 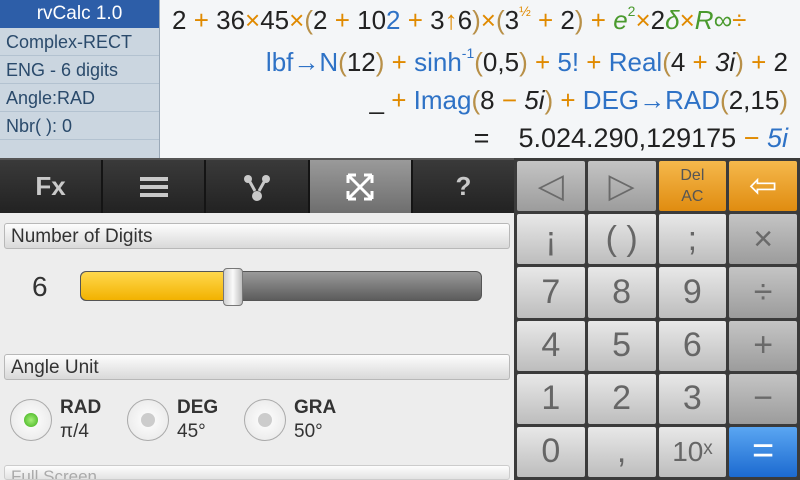 I want to click on key-6: 6, so click(x=692, y=345).